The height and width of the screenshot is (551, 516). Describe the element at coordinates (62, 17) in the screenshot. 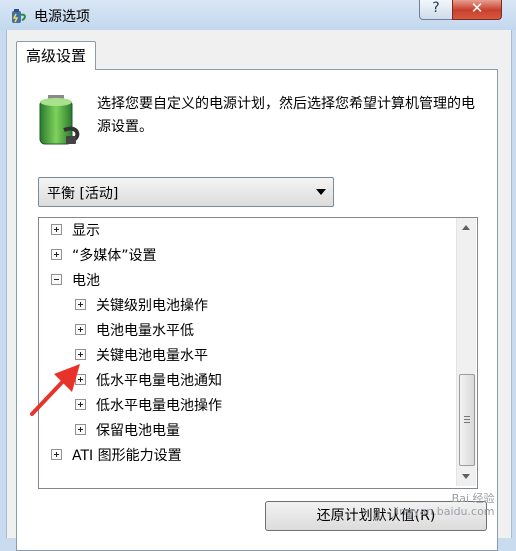

I see `window-title: 电源选项` at that location.